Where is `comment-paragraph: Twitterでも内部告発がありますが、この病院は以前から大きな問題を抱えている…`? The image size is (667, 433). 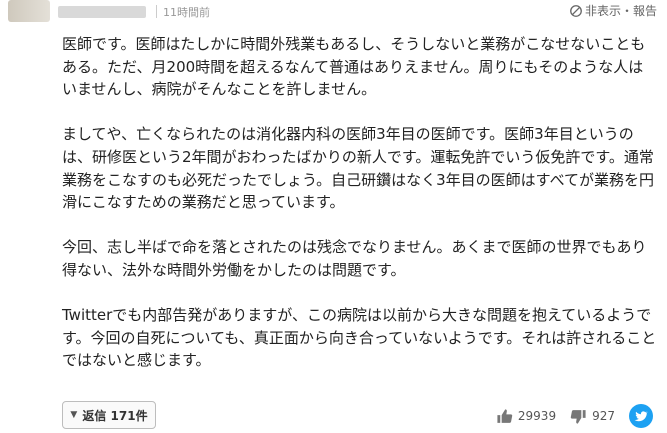 comment-paragraph: Twitterでも内部告発がありますが、この病院は以前から大きな問題を抱えている… is located at coordinates (359, 338).